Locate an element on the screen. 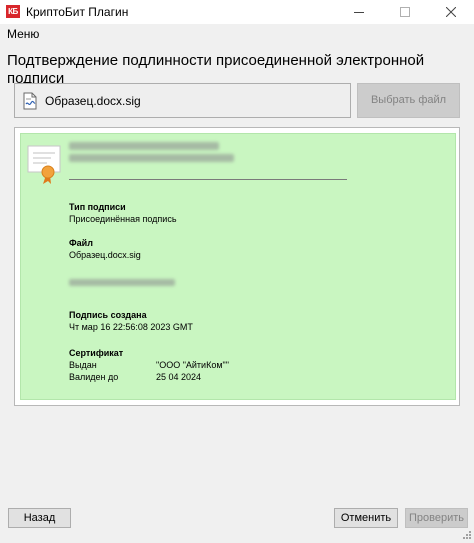 The image size is (474, 543). certificate-icon is located at coordinates (44, 164).